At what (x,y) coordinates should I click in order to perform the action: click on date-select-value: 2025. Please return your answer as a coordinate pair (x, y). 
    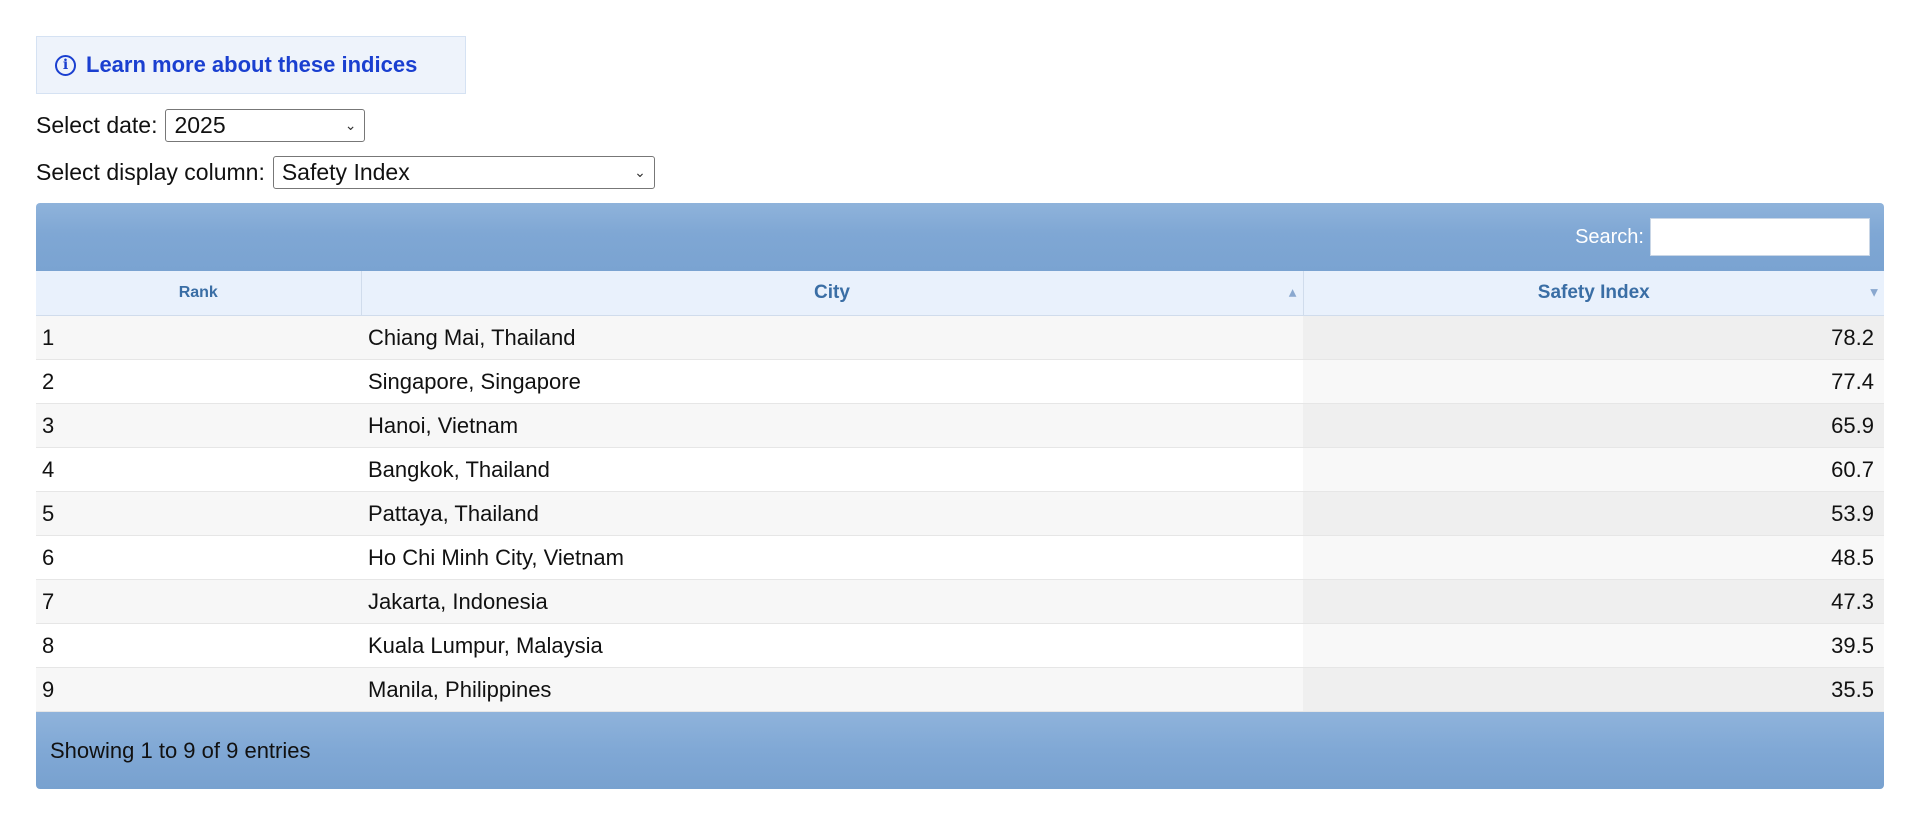
    Looking at the image, I should click on (200, 125).